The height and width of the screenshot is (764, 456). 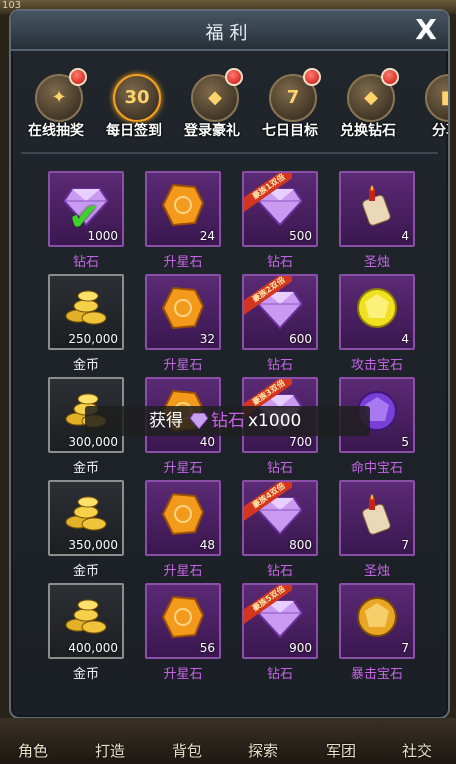 What do you see at coordinates (183, 621) in the screenshot?
I see `reward-slot: 56` at bounding box center [183, 621].